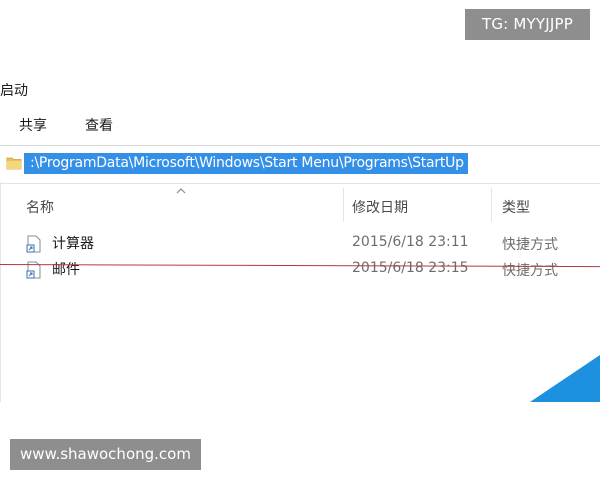 This screenshot has width=600, height=480. Describe the element at coordinates (565, 378) in the screenshot. I see `blue-corner-decoration` at that location.